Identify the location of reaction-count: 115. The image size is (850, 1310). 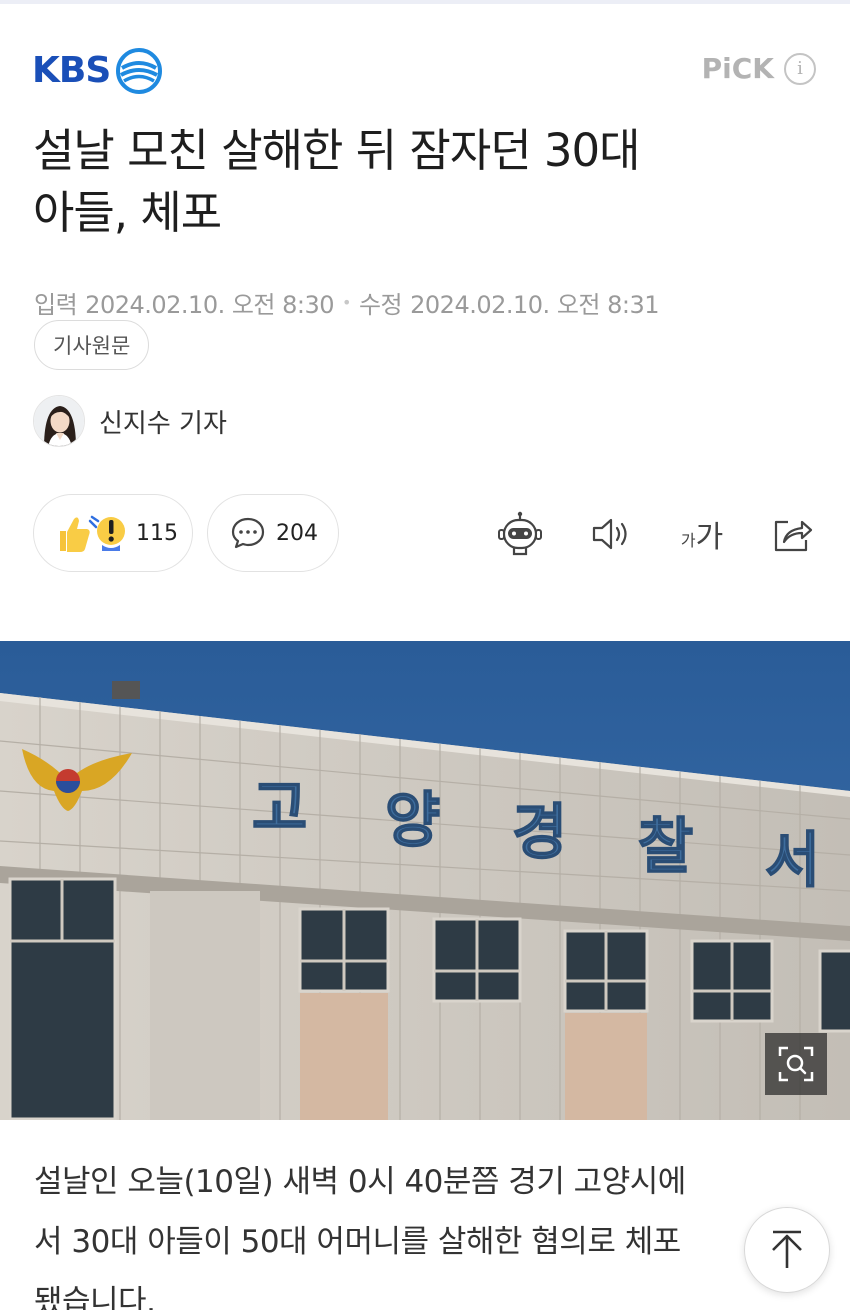
(157, 533).